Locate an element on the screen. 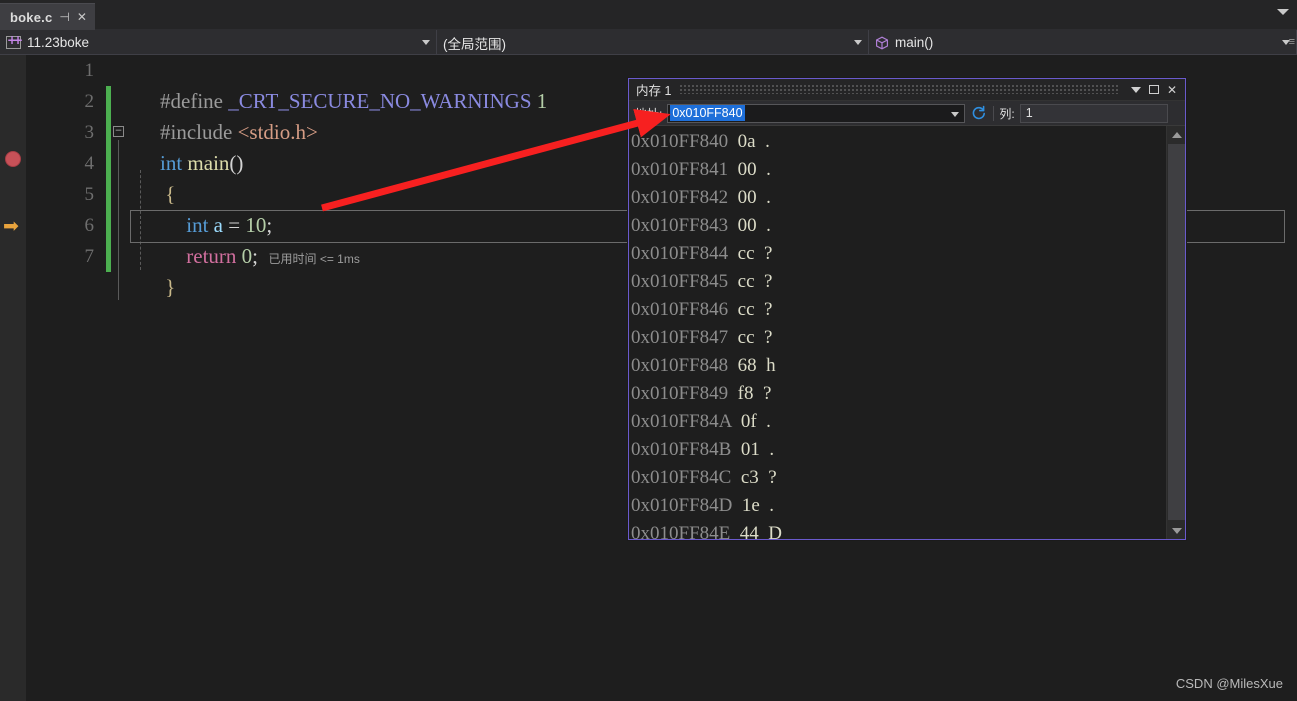 The width and height of the screenshot is (1297, 701). breakpoint-icon is located at coordinates (13, 159).